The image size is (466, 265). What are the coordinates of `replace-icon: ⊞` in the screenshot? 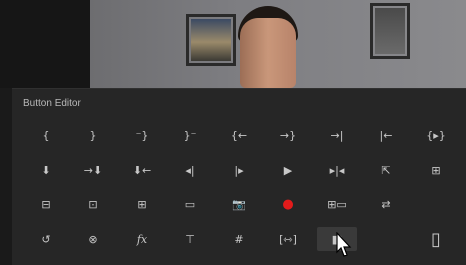 It's located at (142, 204).